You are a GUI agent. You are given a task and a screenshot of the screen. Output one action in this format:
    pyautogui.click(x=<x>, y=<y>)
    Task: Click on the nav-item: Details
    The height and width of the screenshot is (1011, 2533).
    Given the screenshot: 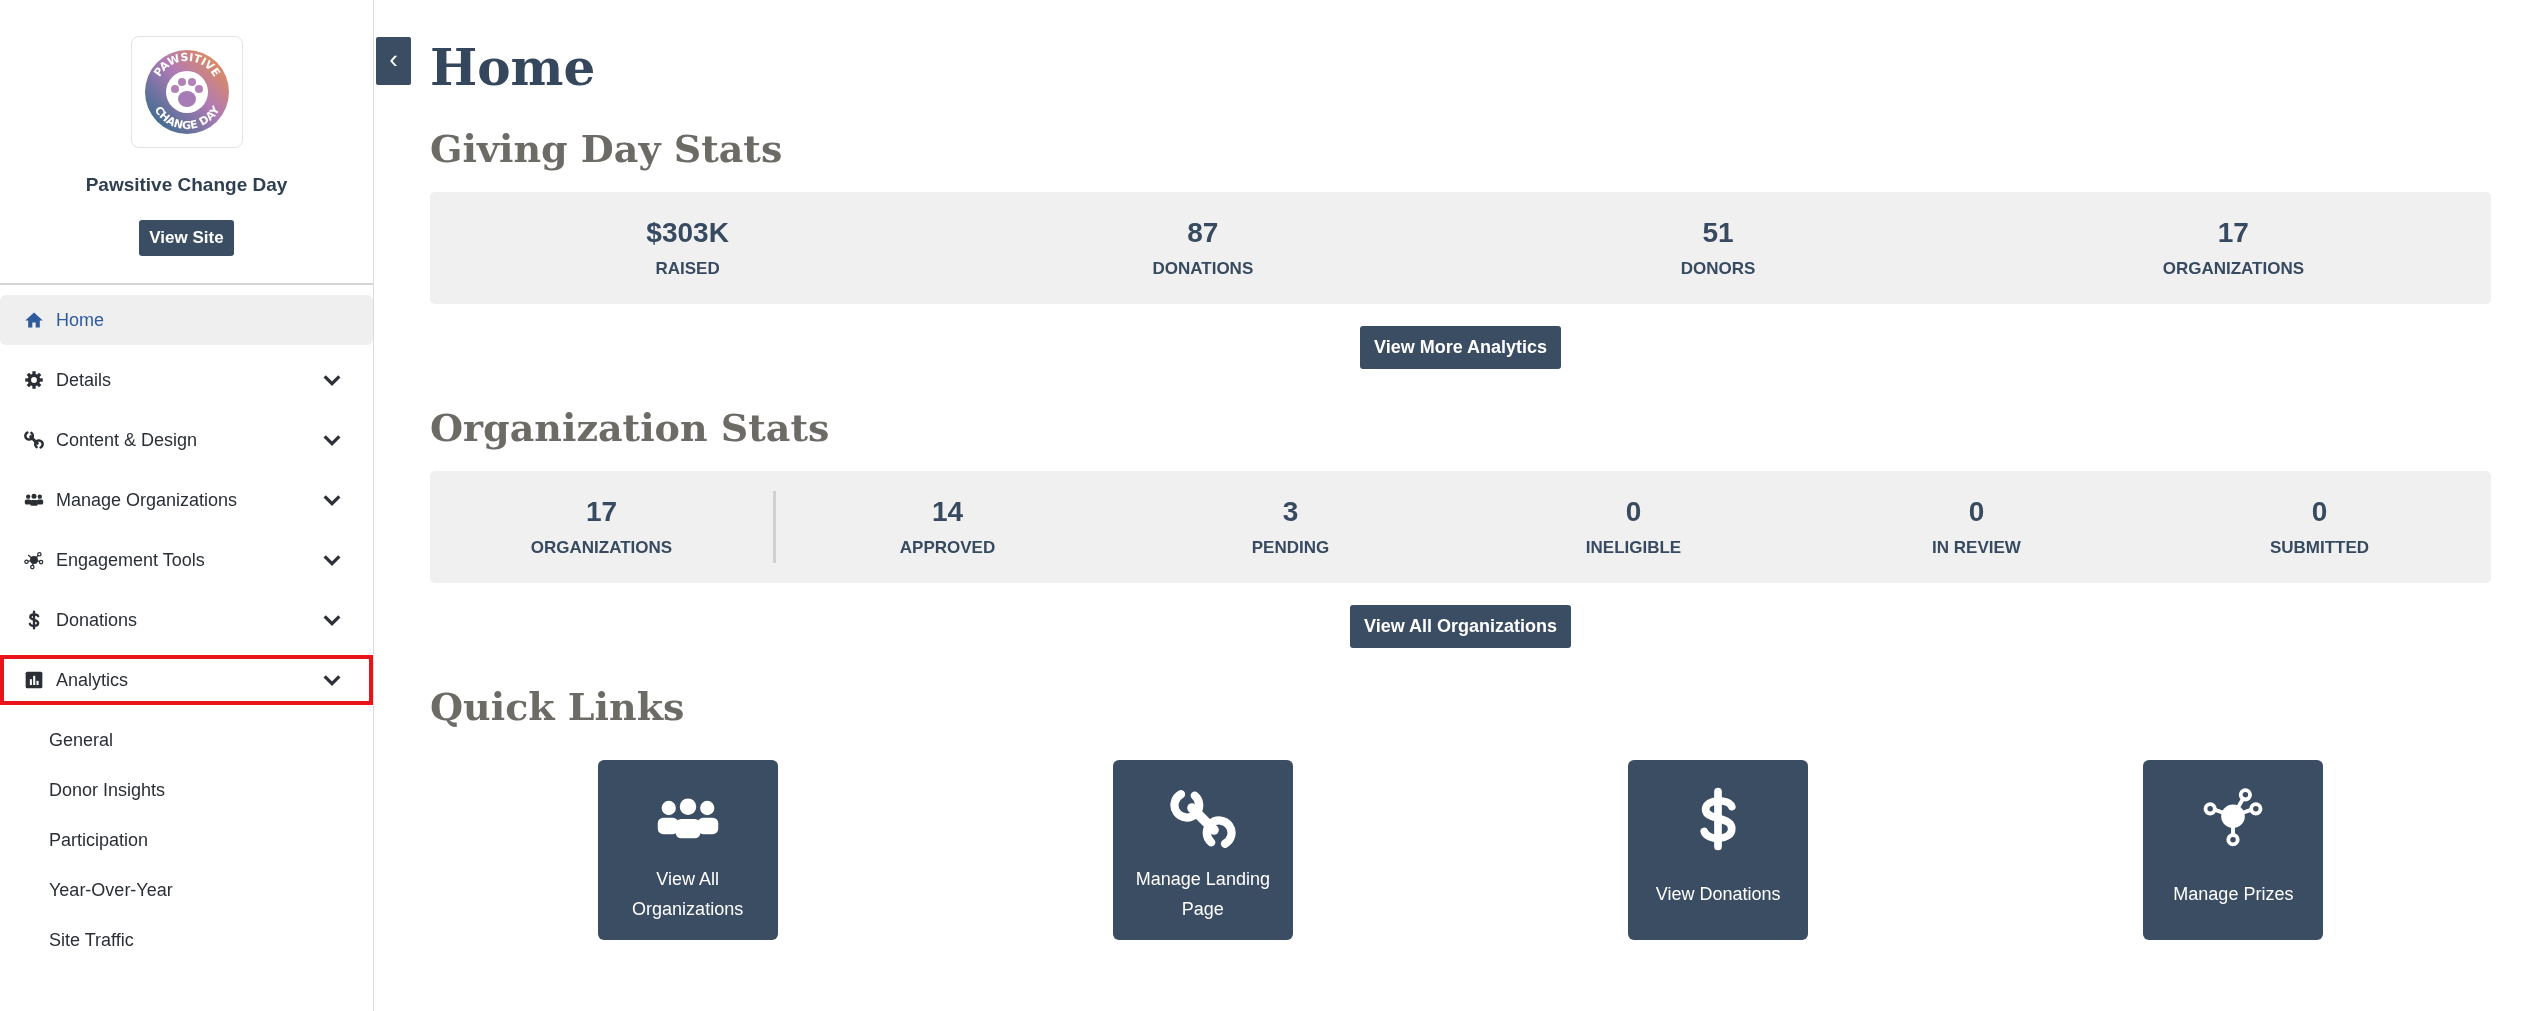 What is the action you would take?
    pyautogui.click(x=186, y=380)
    